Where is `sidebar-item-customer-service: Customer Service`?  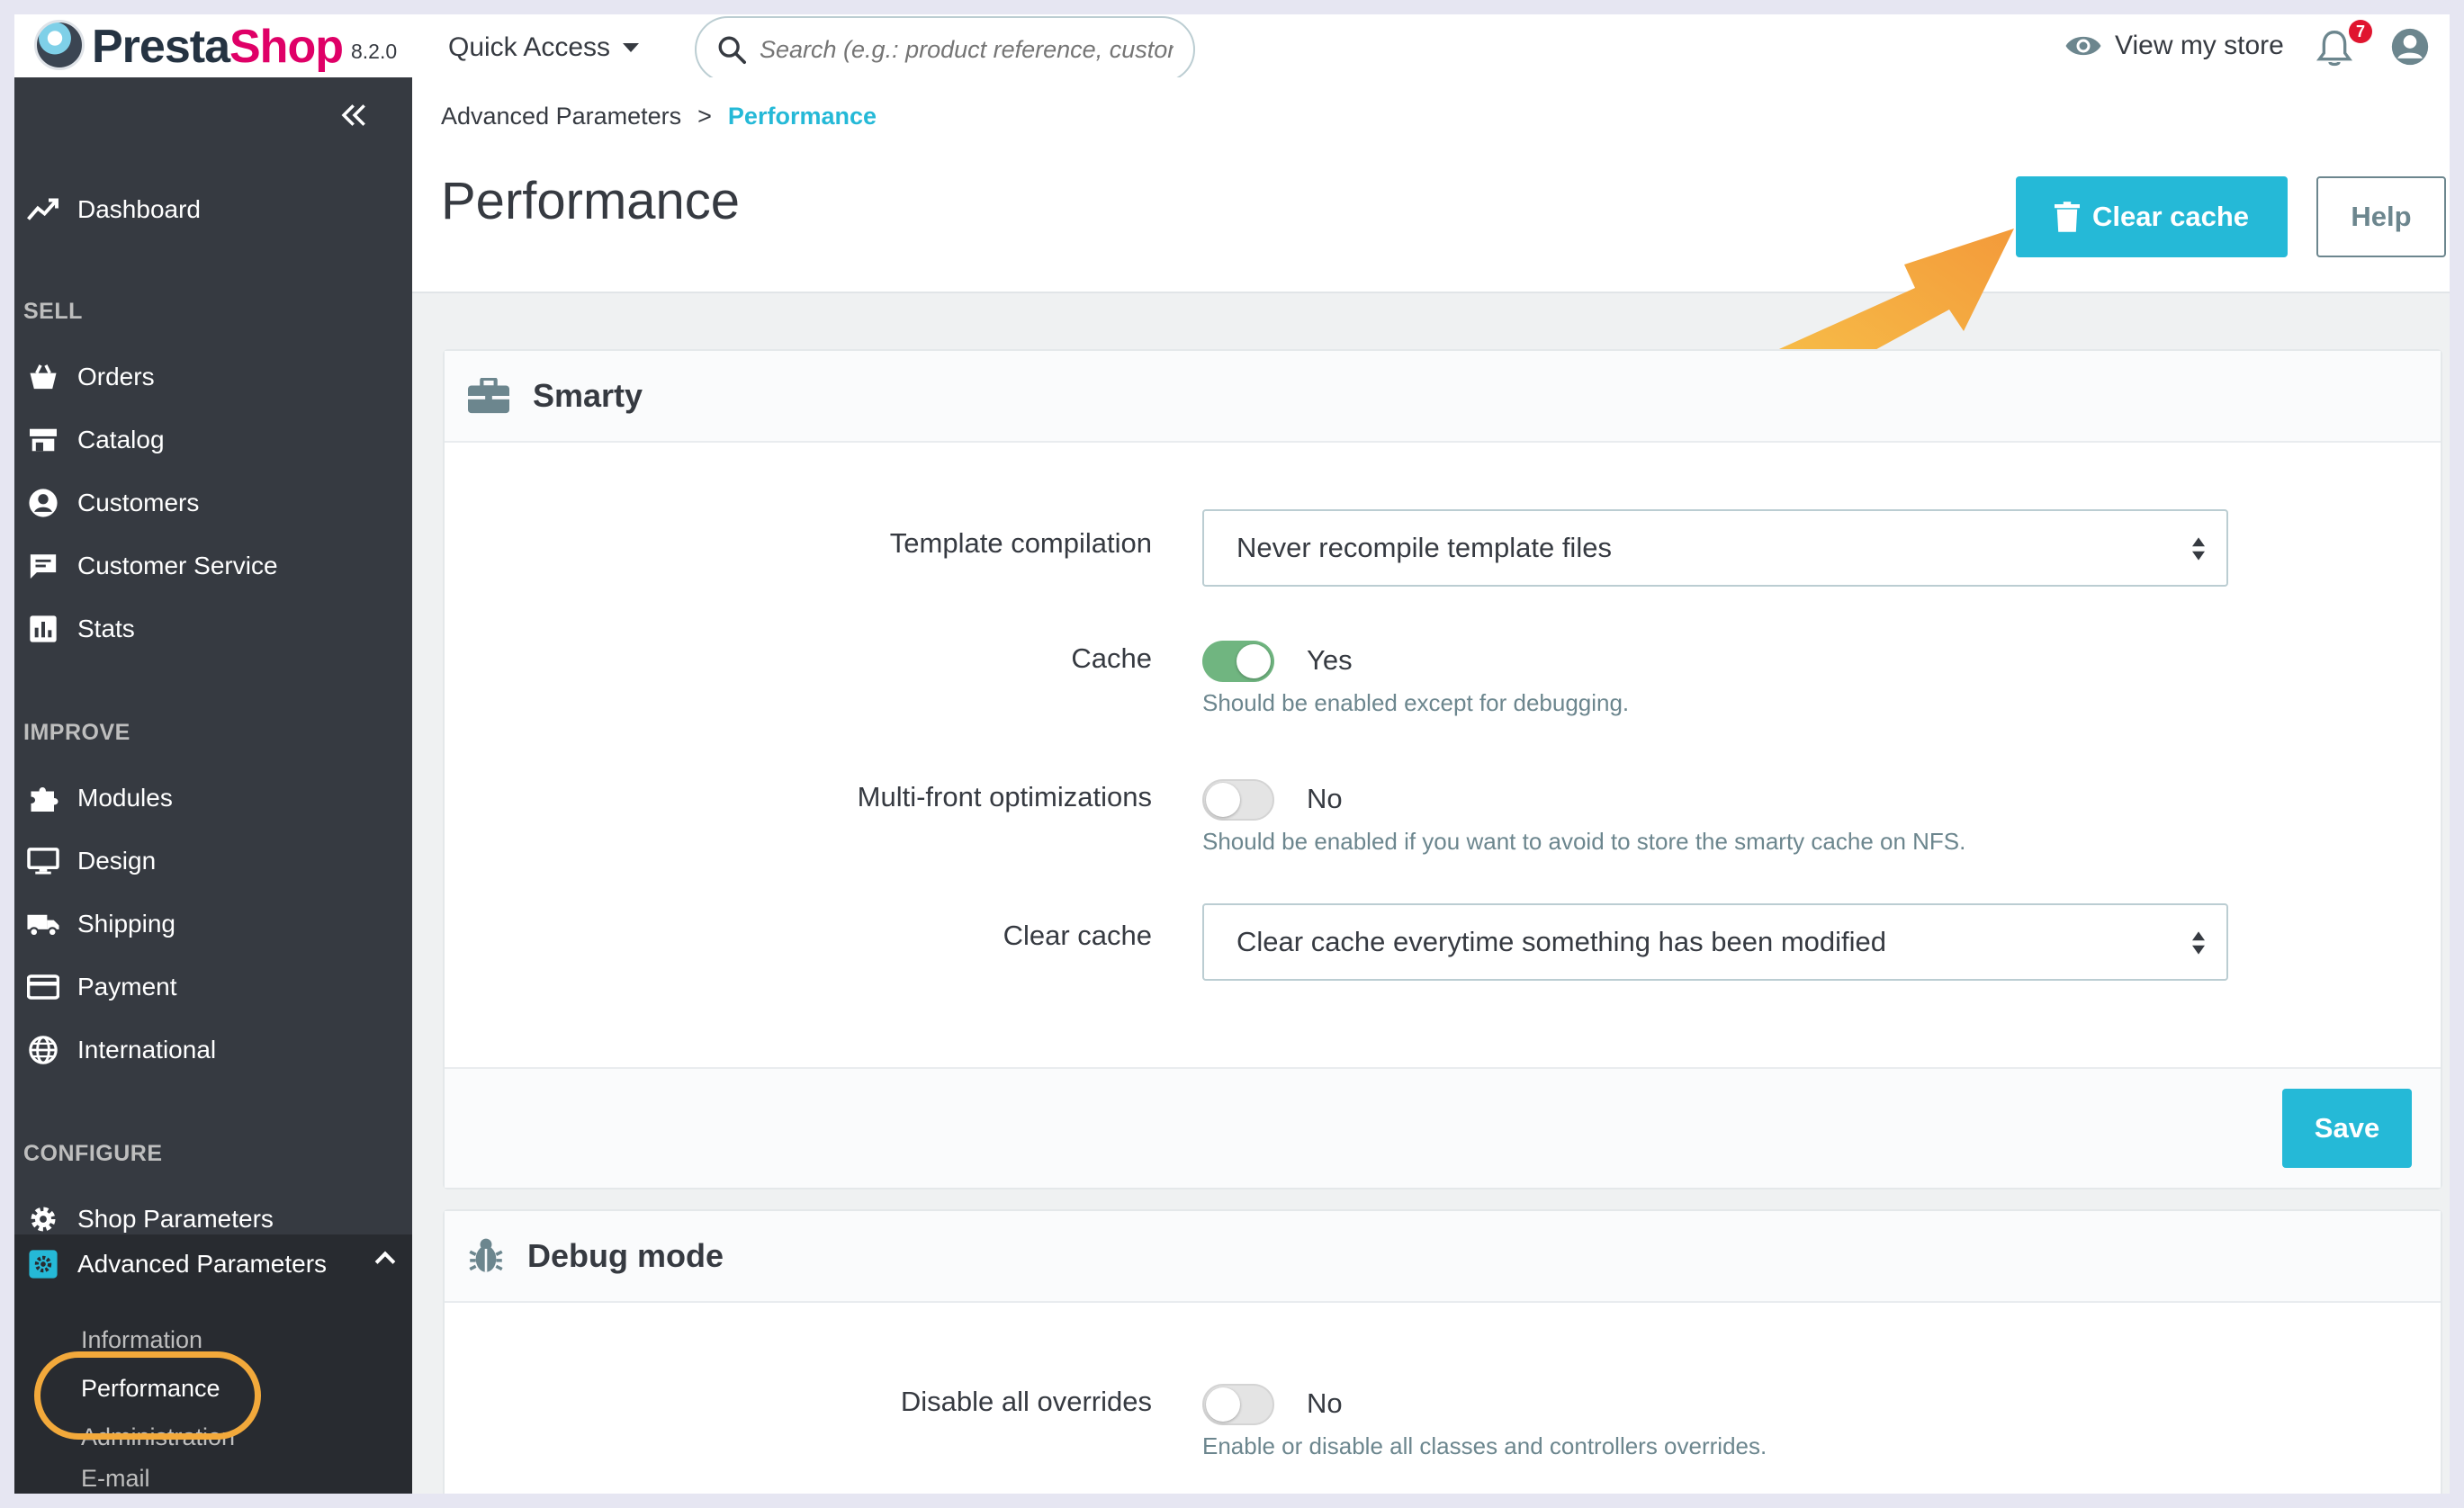 sidebar-item-customer-service: Customer Service is located at coordinates (213, 566).